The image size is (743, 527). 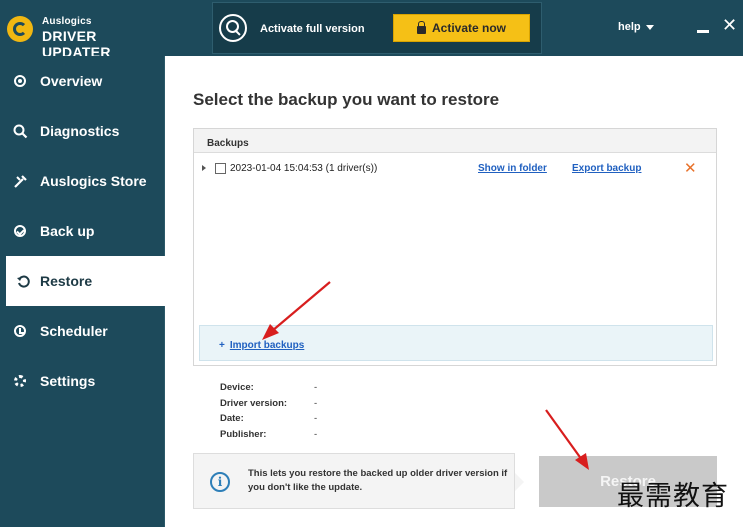 I want to click on import-backups-link: + Import backups, so click(x=261, y=345).